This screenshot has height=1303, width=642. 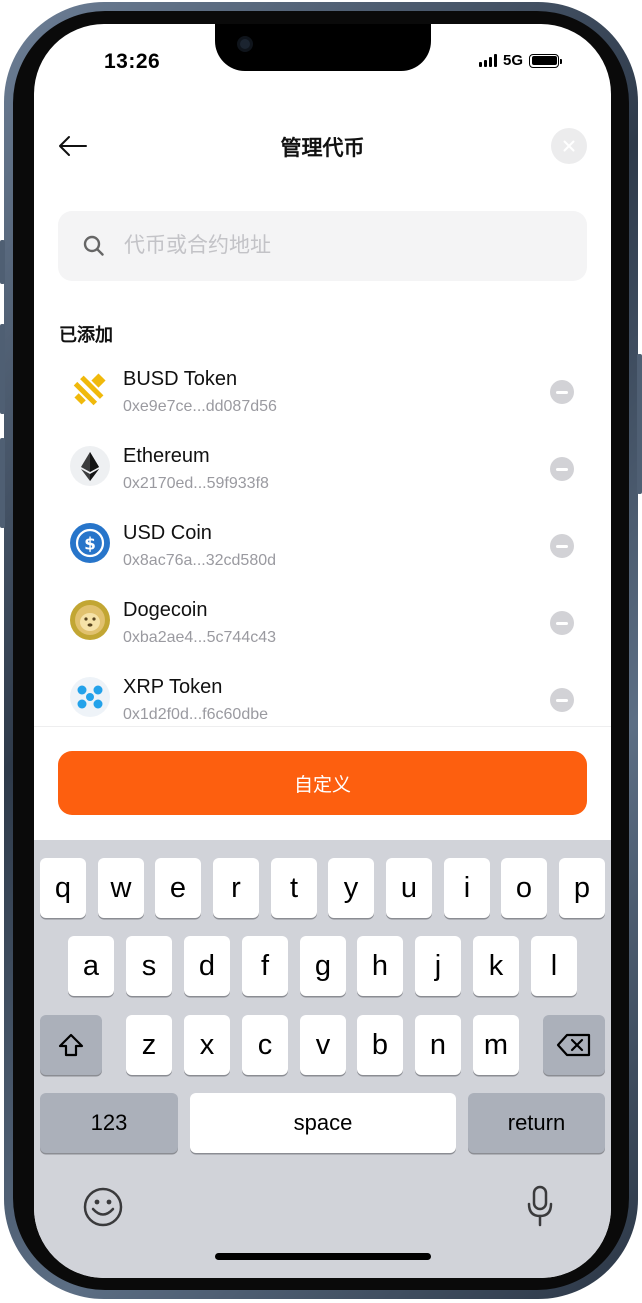 What do you see at coordinates (344, 246) in the screenshot?
I see `search-input` at bounding box center [344, 246].